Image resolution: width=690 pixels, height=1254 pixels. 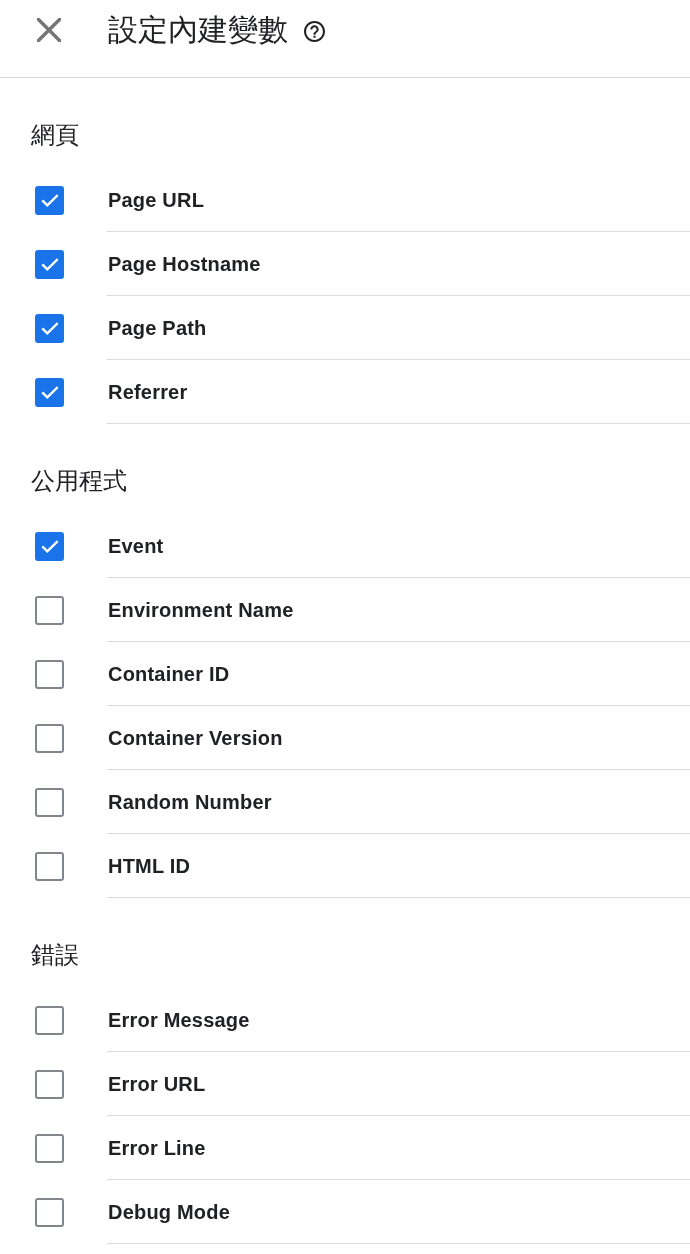 I want to click on dialog-title: 設定內建變數, so click(x=198, y=29).